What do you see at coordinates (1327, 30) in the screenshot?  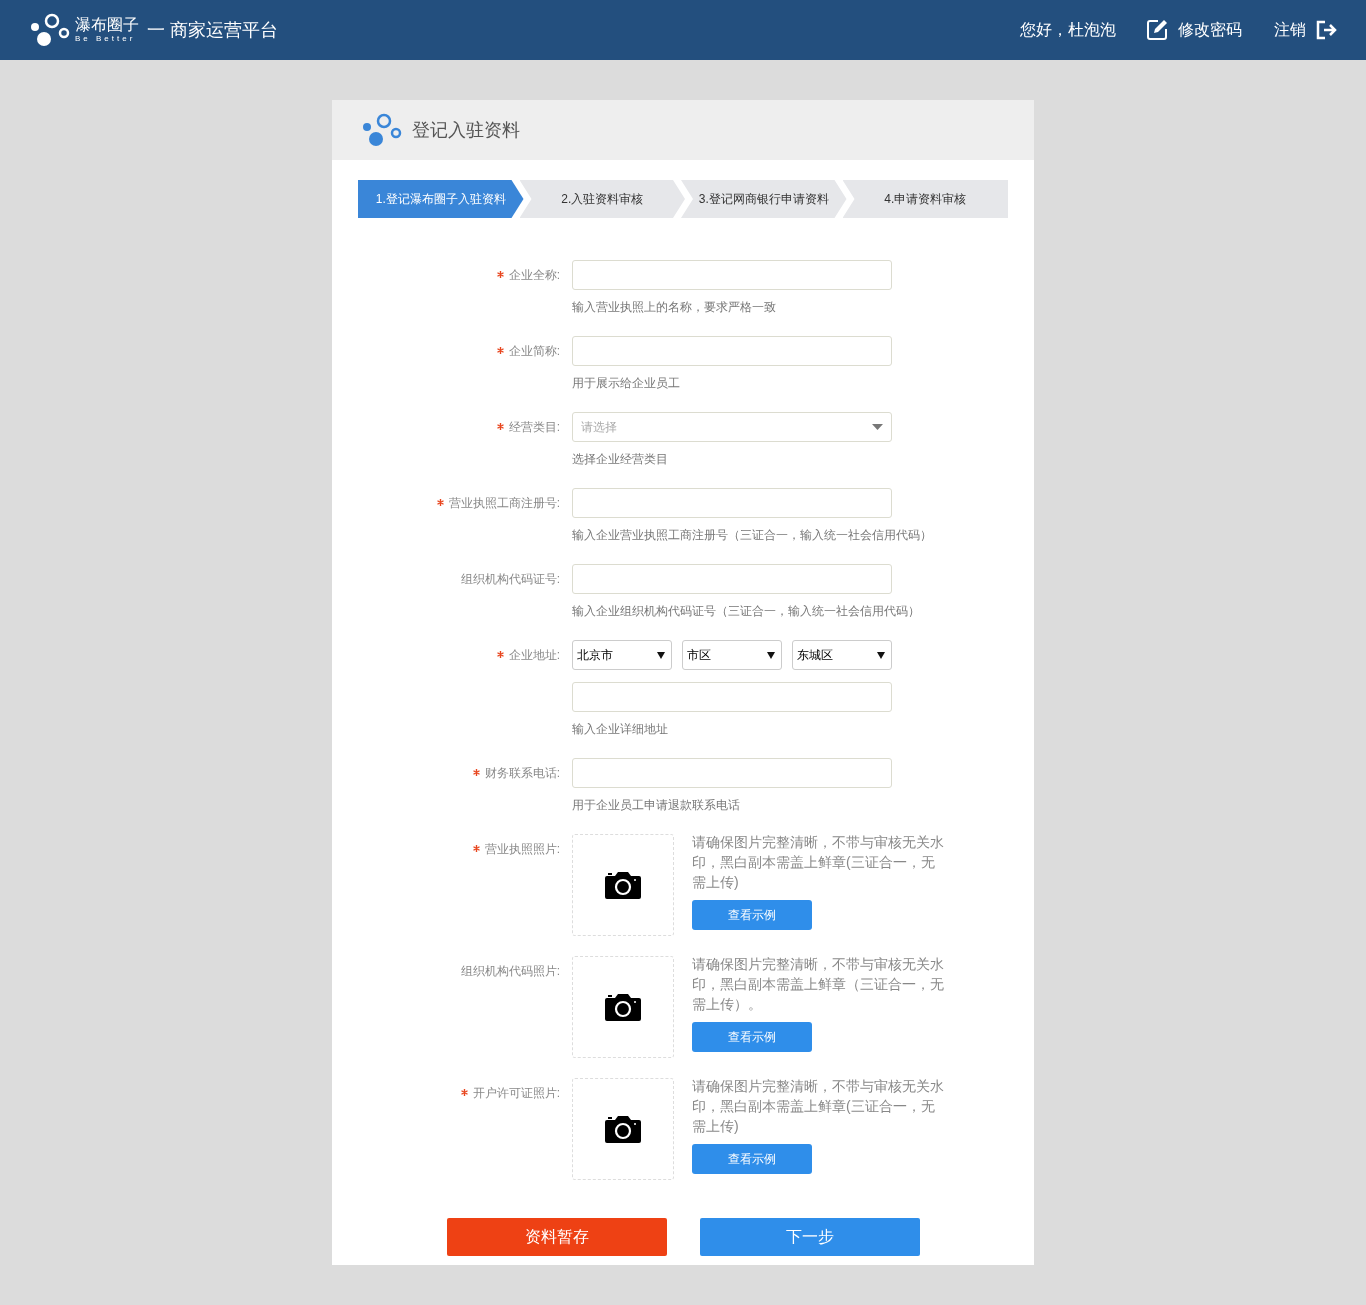 I see `logout-icon` at bounding box center [1327, 30].